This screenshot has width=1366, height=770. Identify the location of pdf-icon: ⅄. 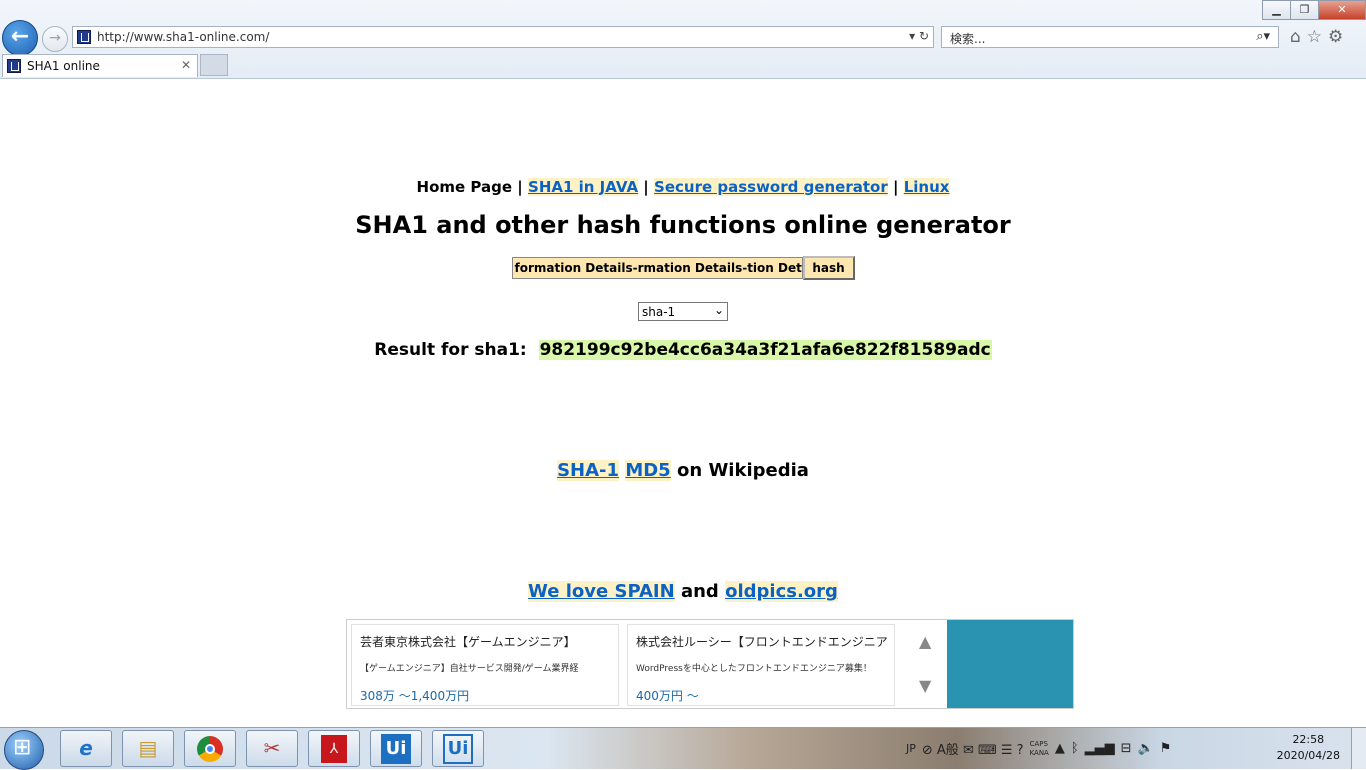
(334, 749).